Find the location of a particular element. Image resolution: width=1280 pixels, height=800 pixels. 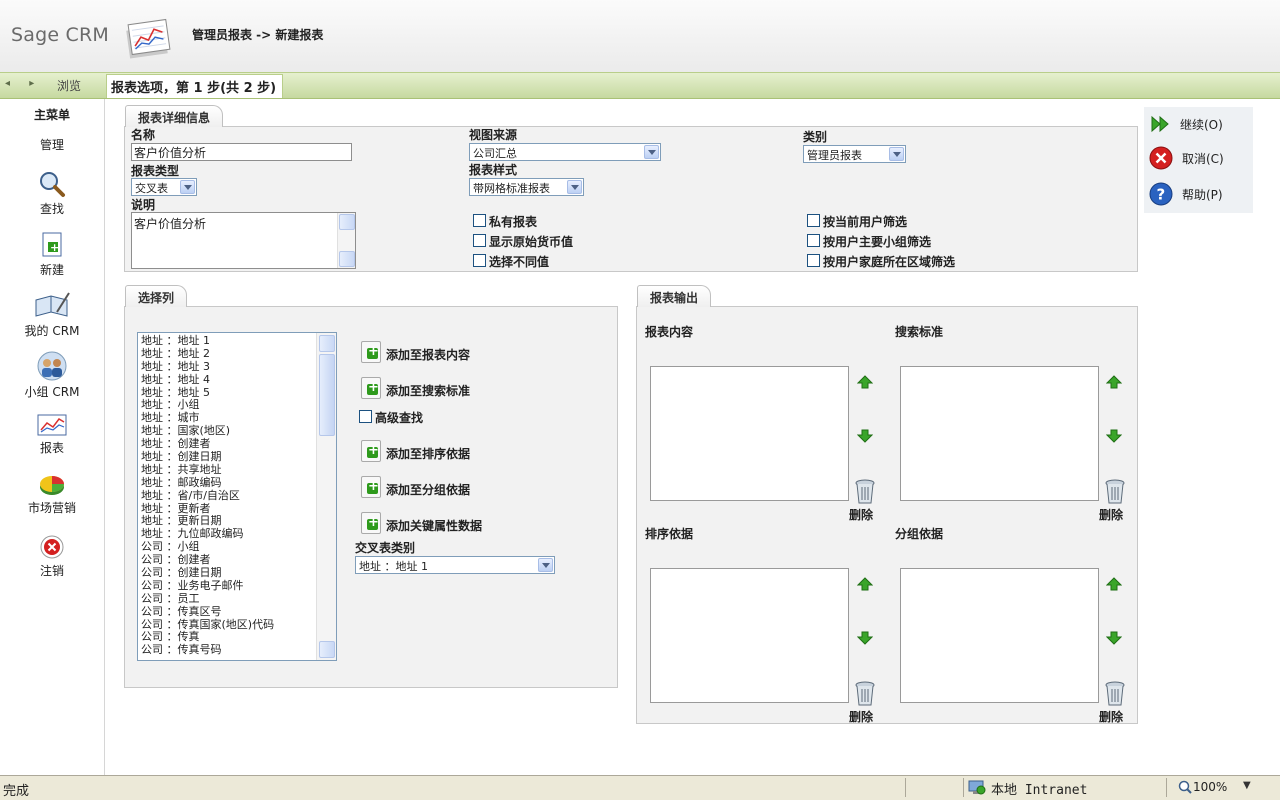

crosstab-category-select: 地址 ：地址 1 is located at coordinates (455, 565).